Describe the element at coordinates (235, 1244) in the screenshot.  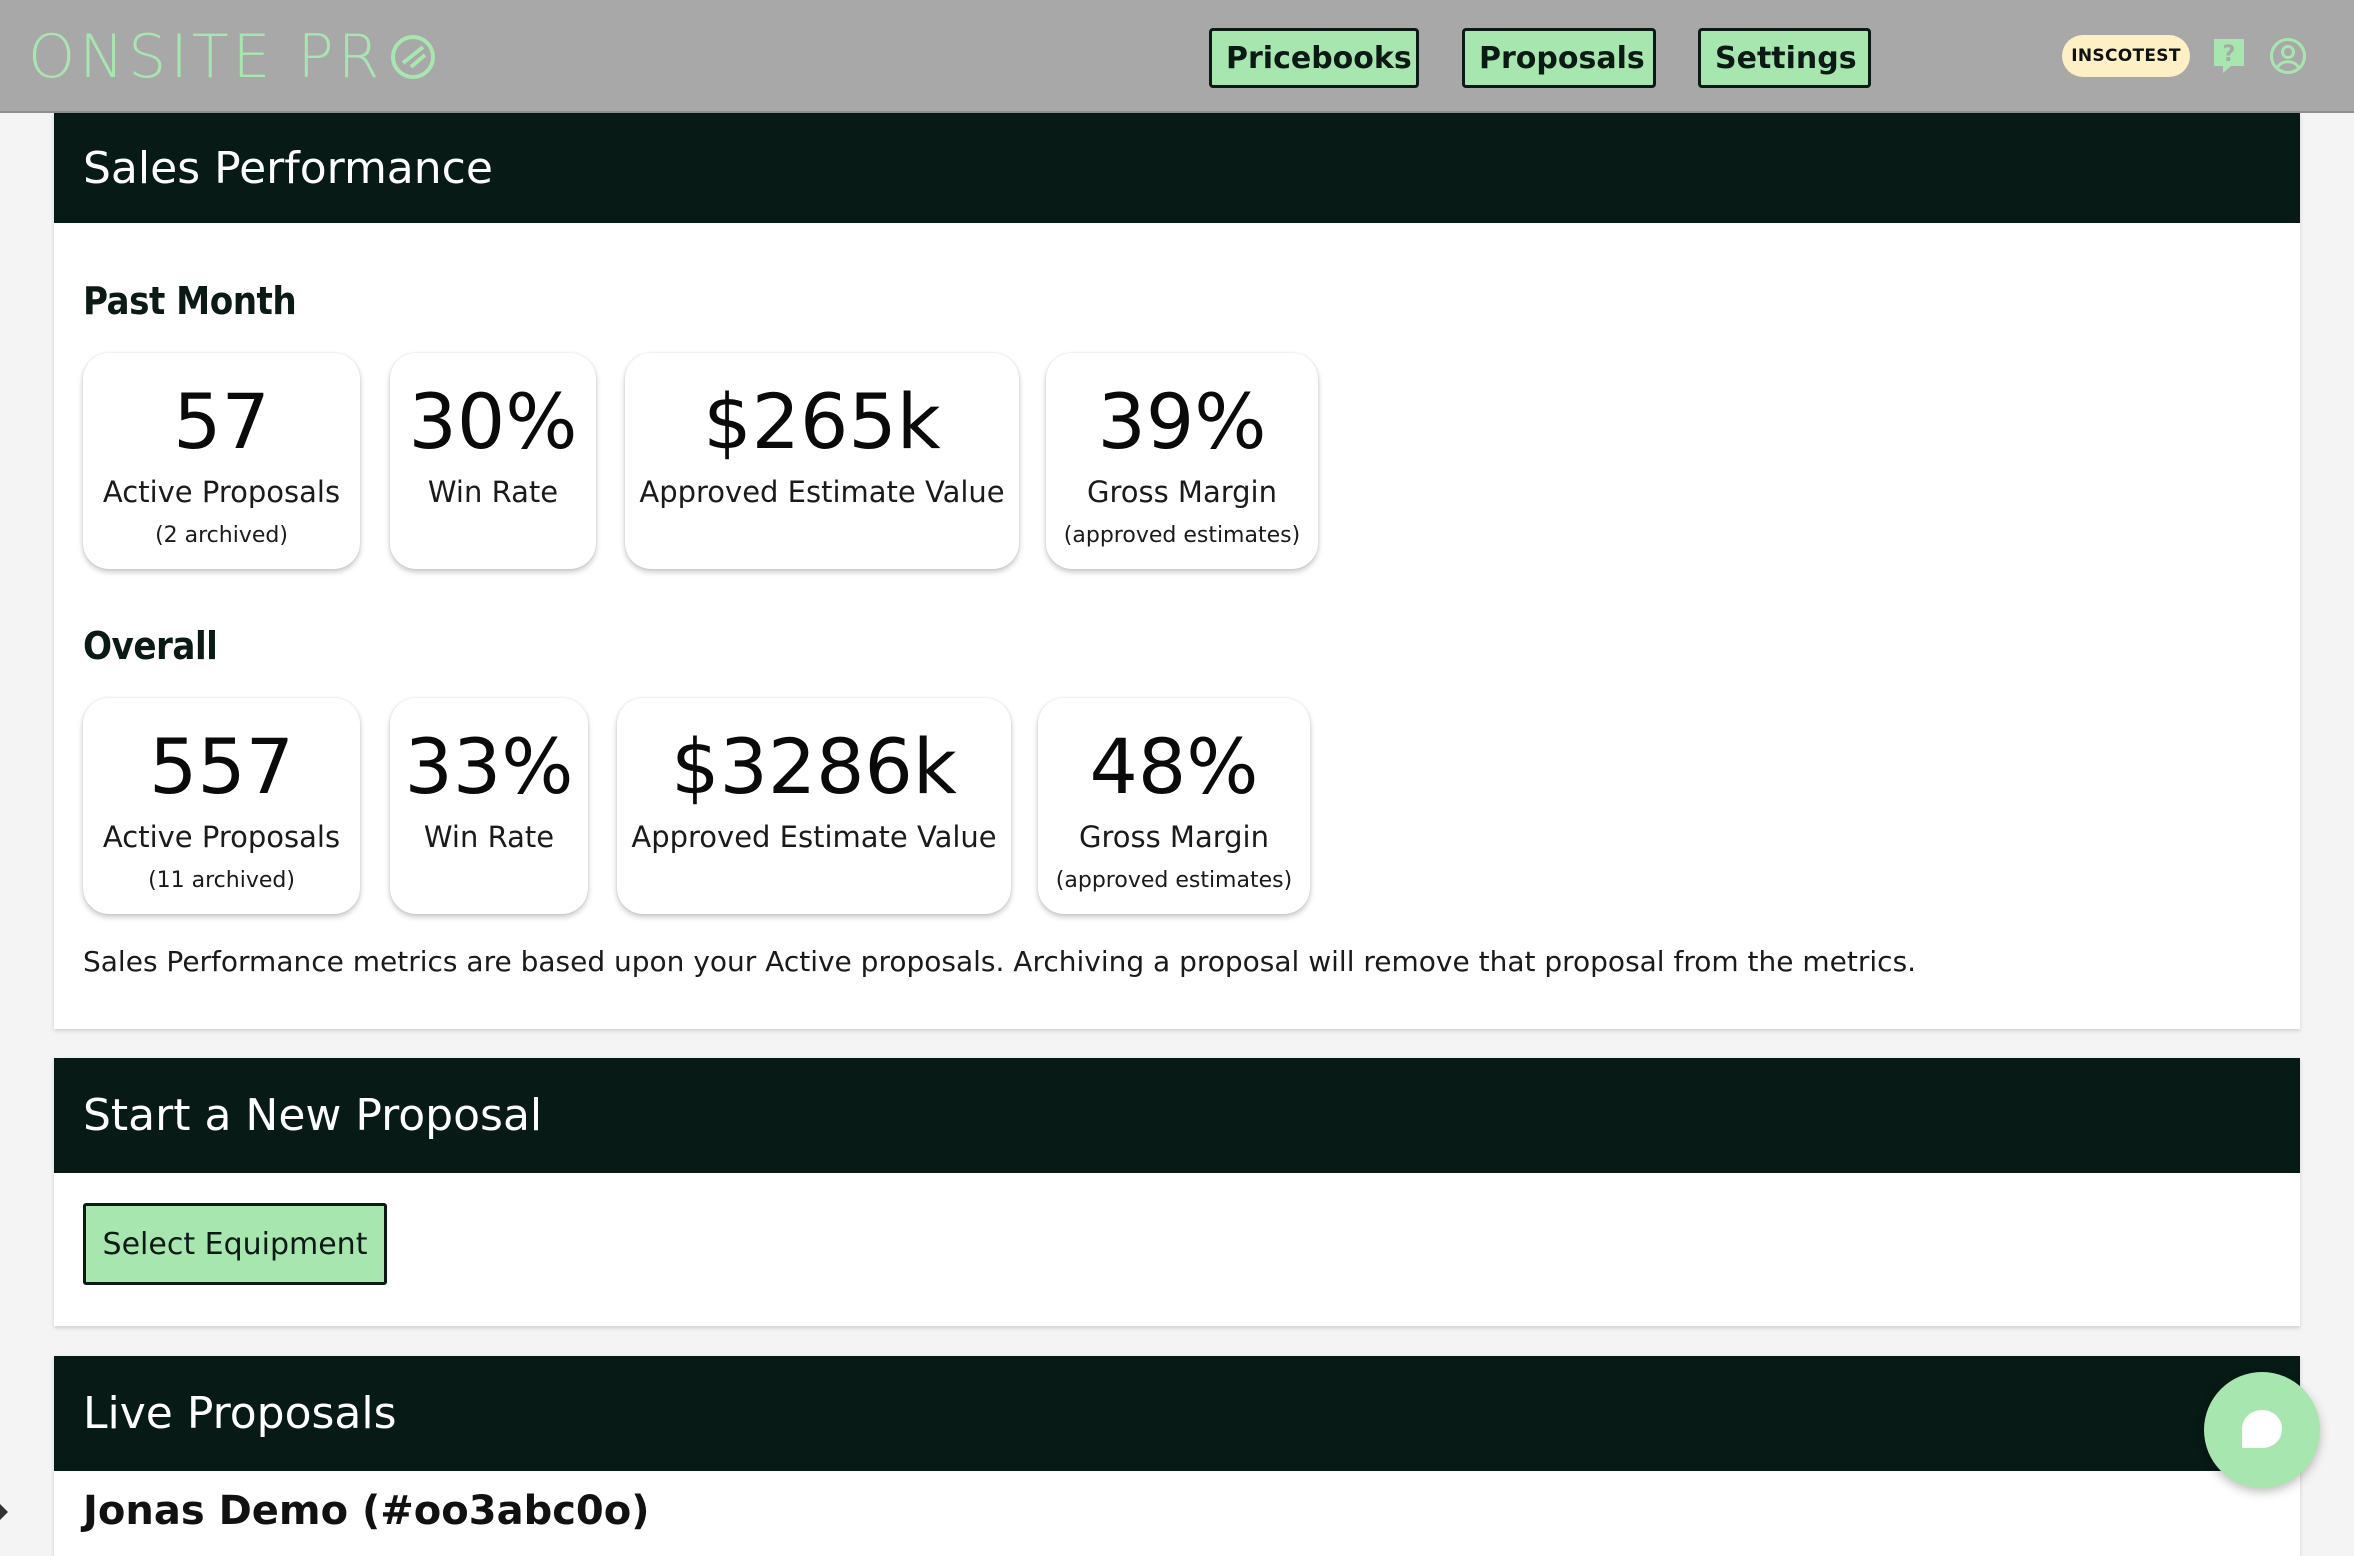
I see `select-equipment-button: Select Equipment` at that location.